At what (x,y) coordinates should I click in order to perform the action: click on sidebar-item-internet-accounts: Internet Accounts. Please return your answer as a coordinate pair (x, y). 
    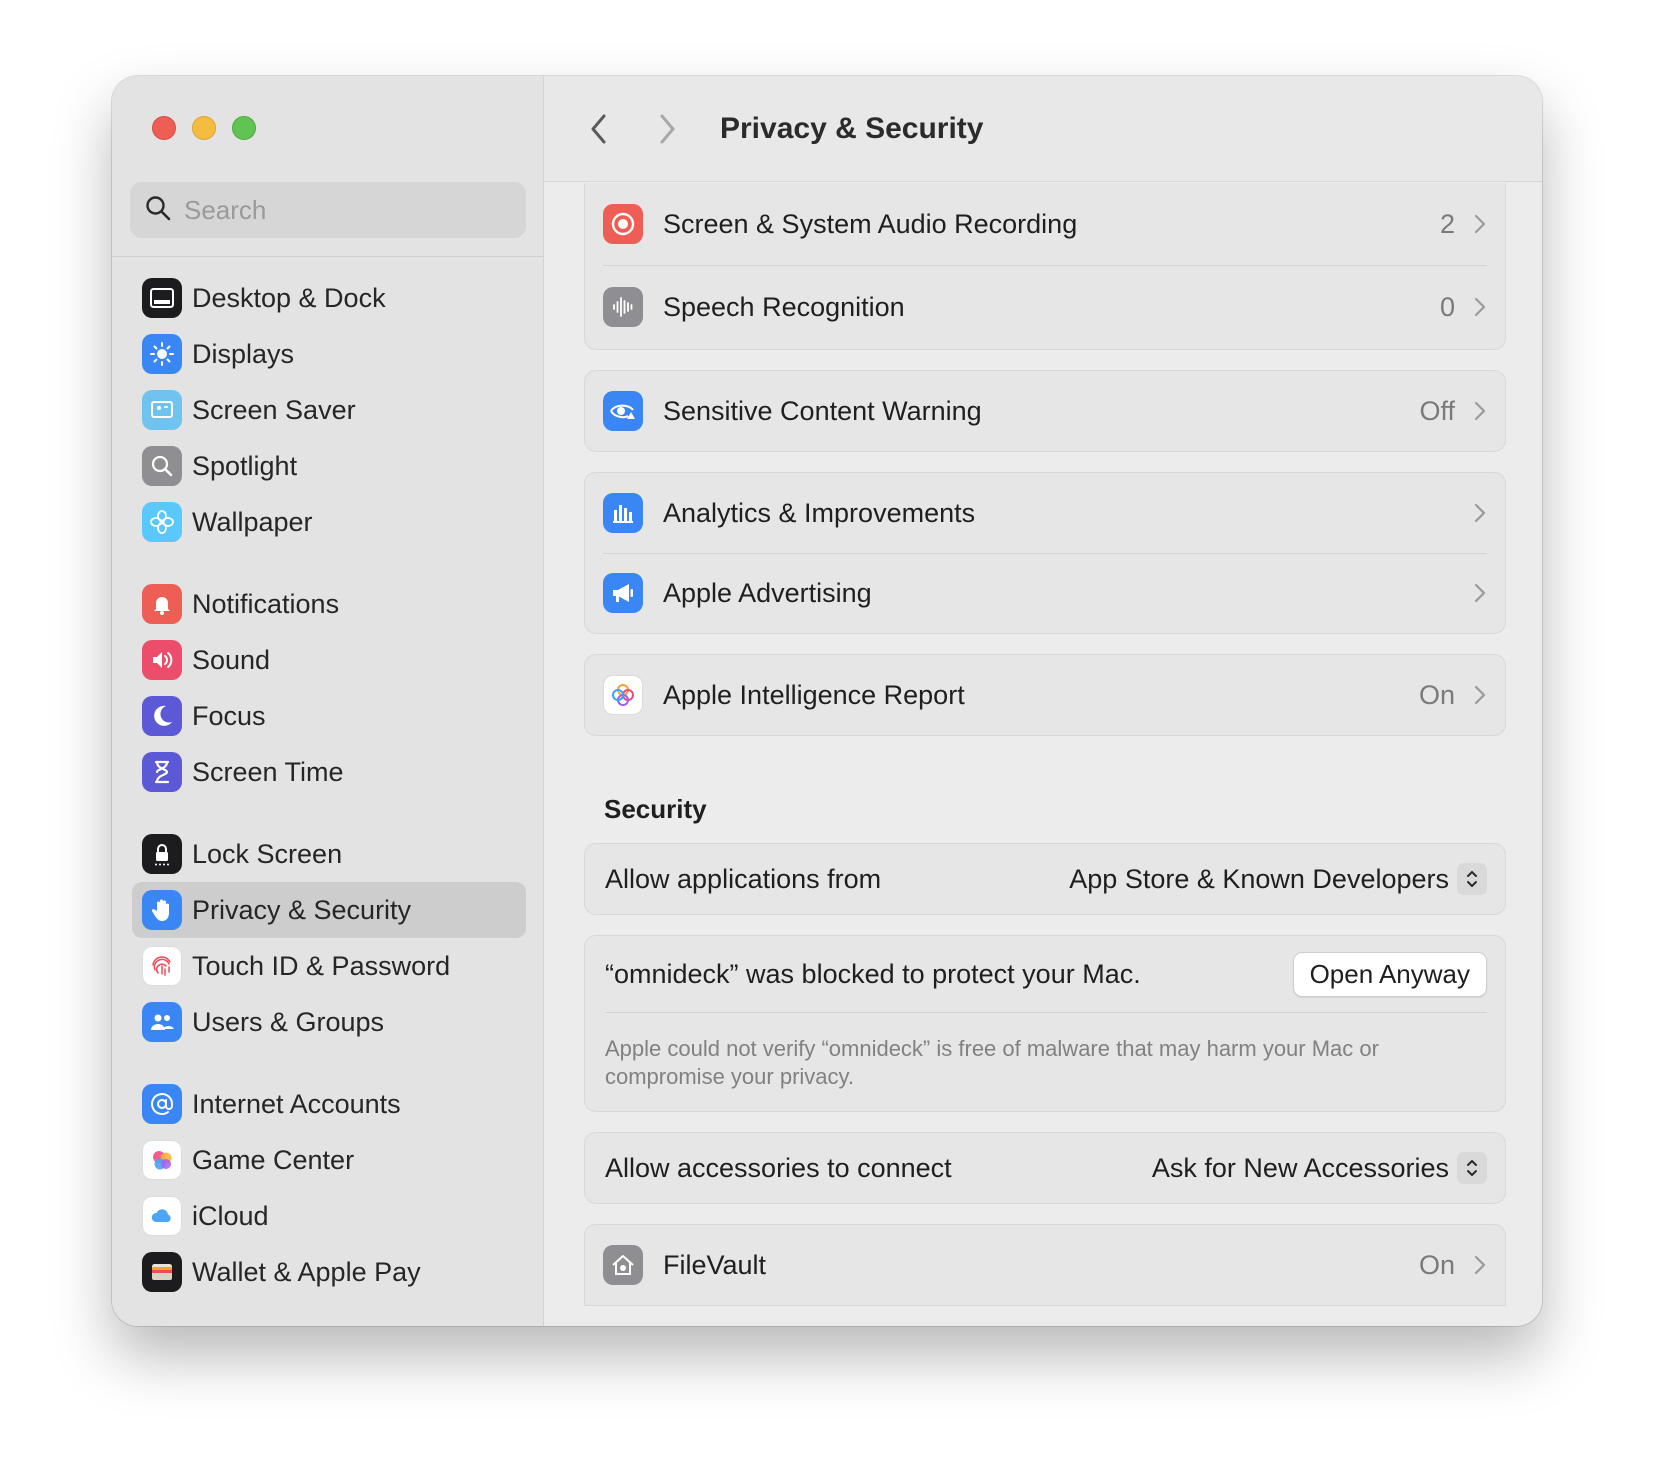
    Looking at the image, I should click on (329, 1104).